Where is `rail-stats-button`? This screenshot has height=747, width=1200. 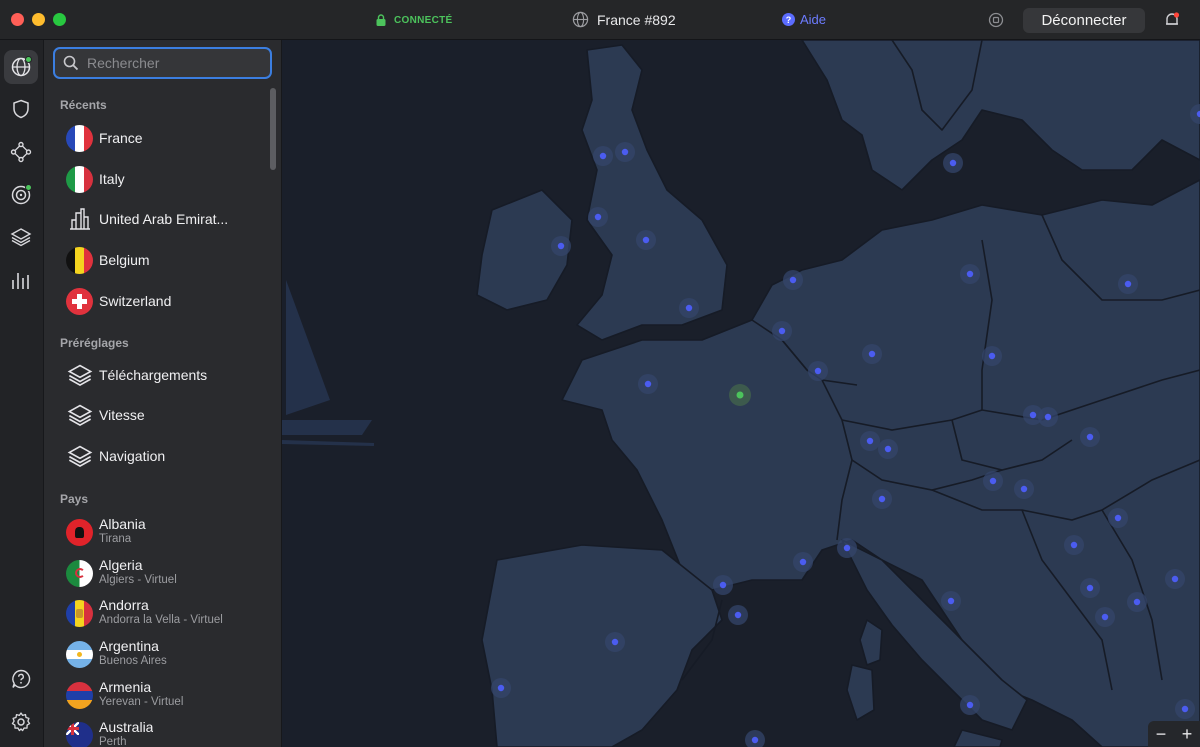 rail-stats-button is located at coordinates (21, 280).